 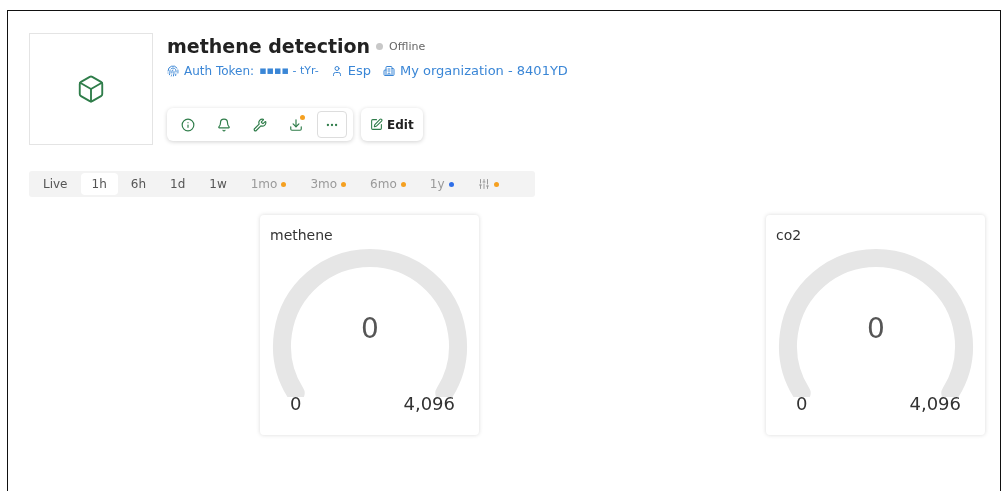 What do you see at coordinates (407, 46) in the screenshot?
I see `device-status: Offline` at bounding box center [407, 46].